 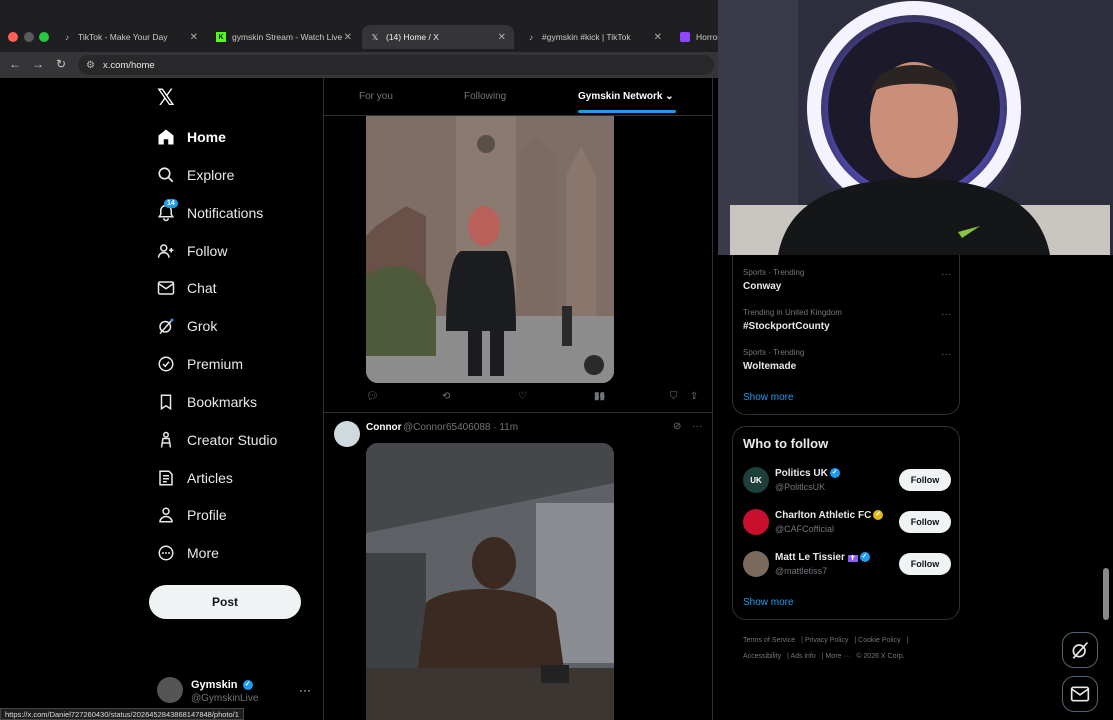 I want to click on site-info-icon: ⚙, so click(x=90, y=65).